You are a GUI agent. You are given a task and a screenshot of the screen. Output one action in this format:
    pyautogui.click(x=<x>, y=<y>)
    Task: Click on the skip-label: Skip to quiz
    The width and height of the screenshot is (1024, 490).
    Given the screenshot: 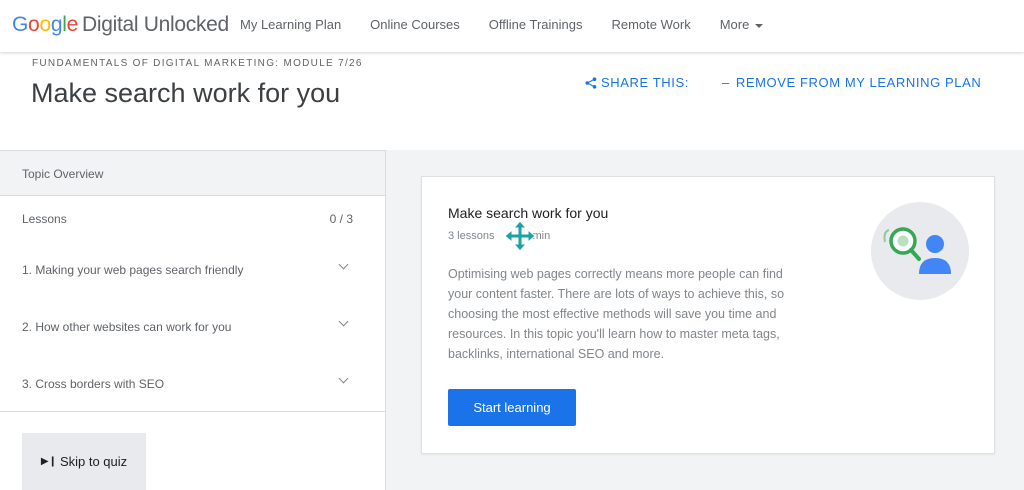 What is the action you would take?
    pyautogui.click(x=93, y=461)
    